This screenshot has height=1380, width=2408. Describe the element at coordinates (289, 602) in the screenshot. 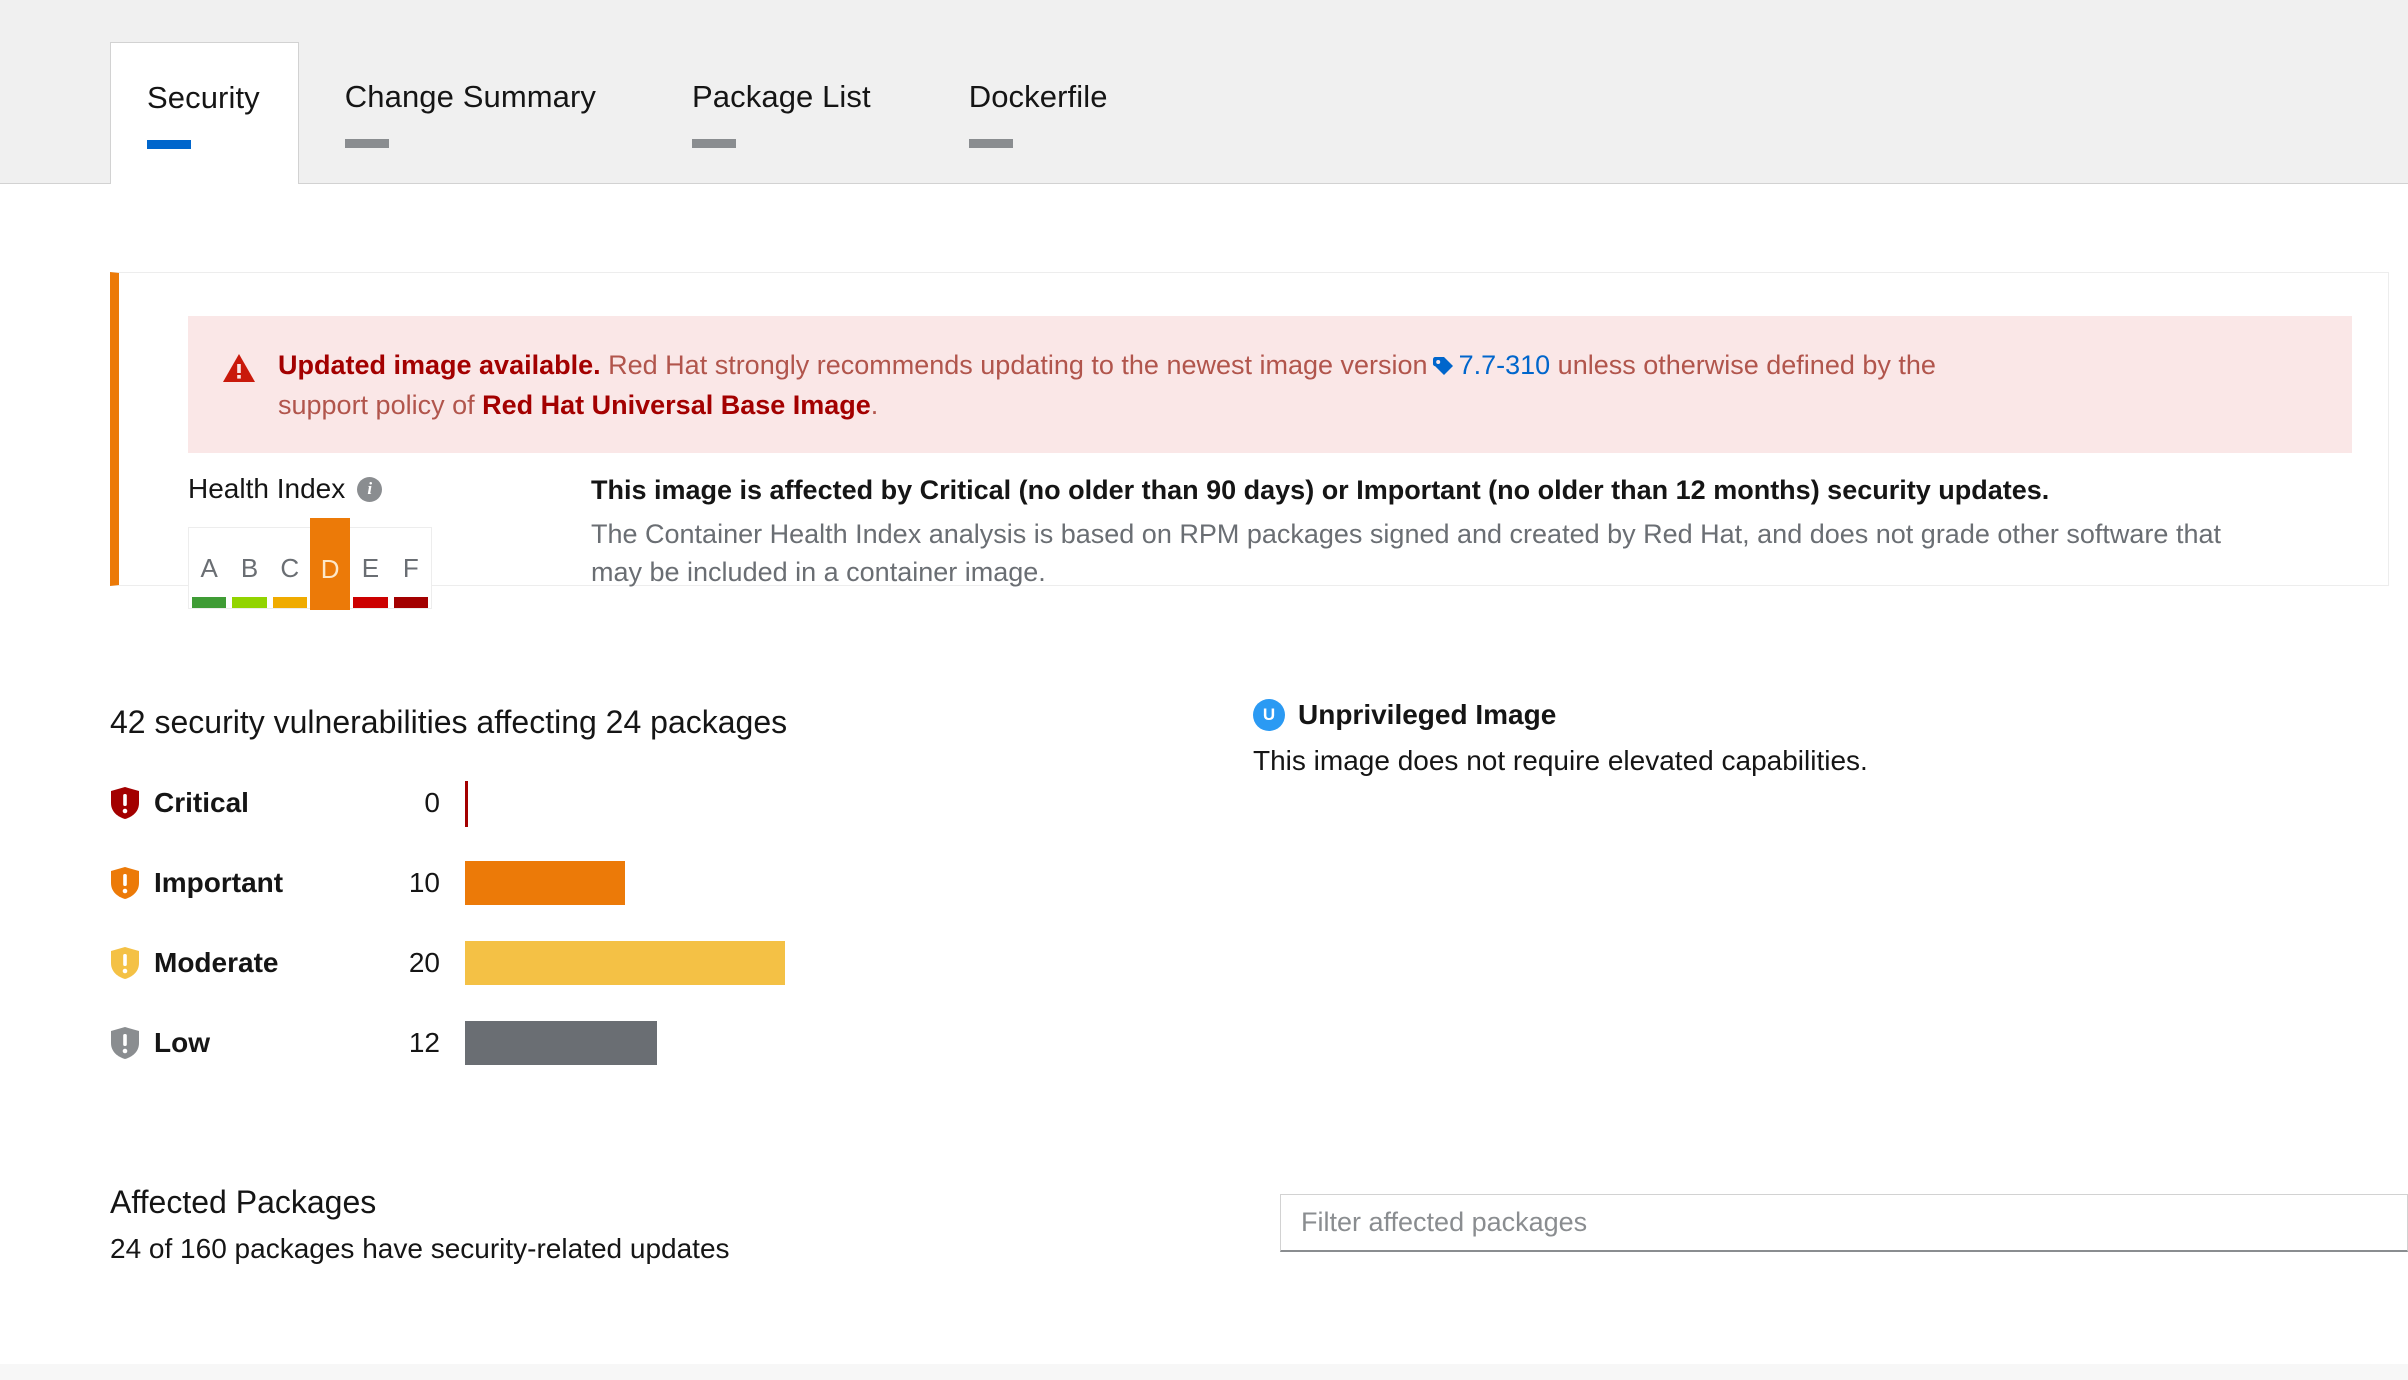

I see `grade-strip-c` at that location.